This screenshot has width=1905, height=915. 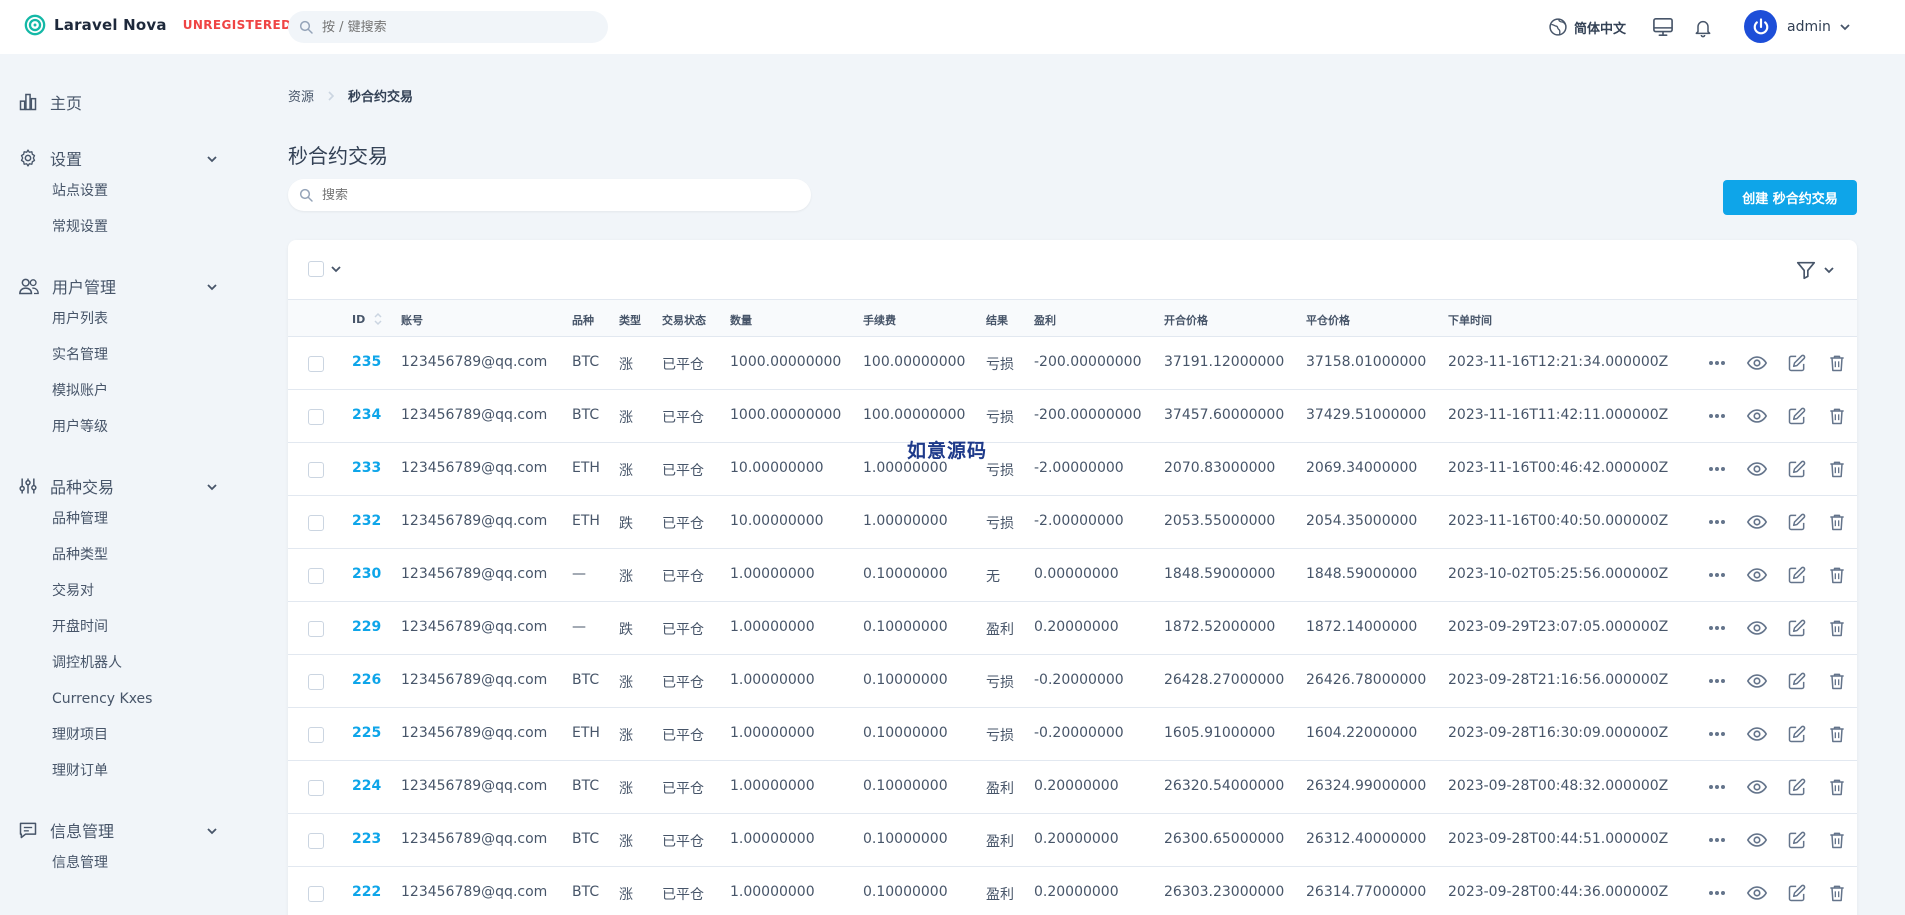 I want to click on sidebar-subitem: 实名管理, so click(x=120, y=355).